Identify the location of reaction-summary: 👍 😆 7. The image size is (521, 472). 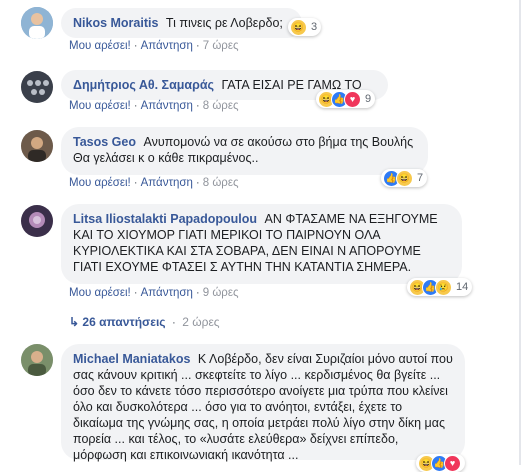
(404, 178).